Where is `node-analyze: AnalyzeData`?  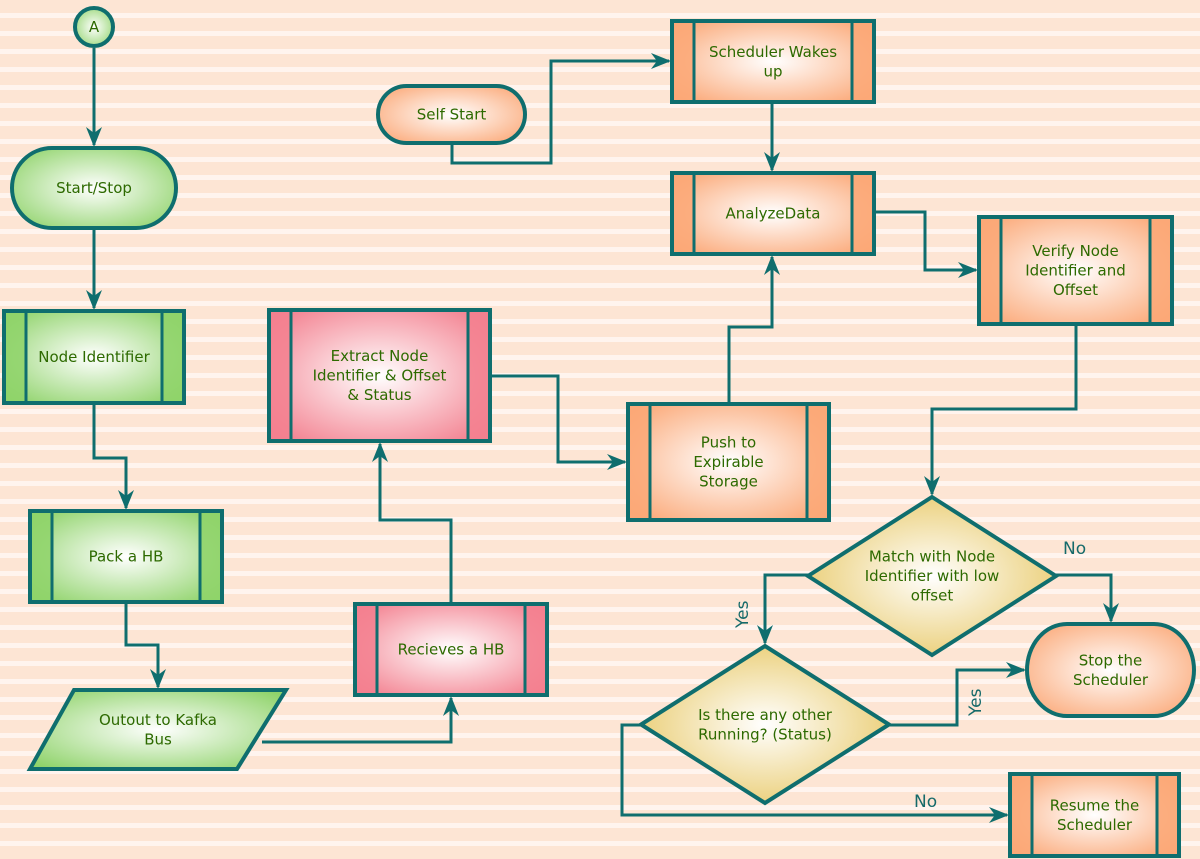
node-analyze: AnalyzeData is located at coordinates (773, 213).